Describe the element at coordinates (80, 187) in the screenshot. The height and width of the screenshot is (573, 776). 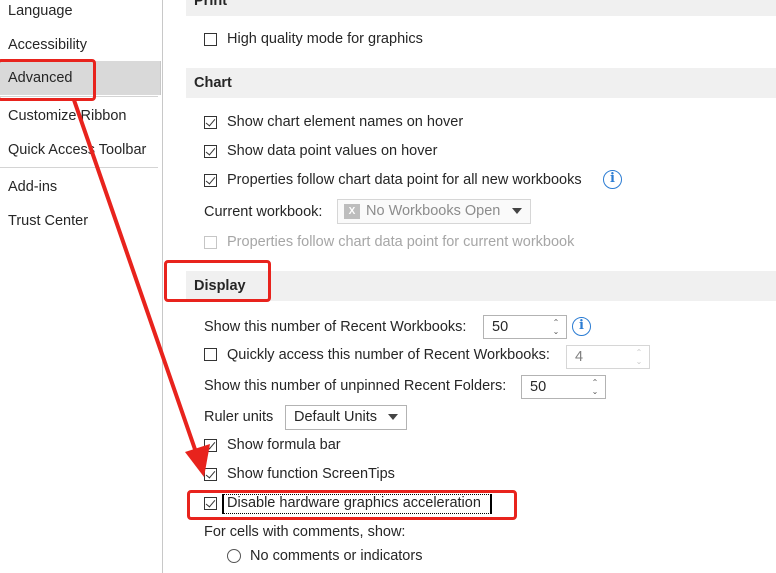
I see `sidebar-item-add-ins: Add-ins` at that location.